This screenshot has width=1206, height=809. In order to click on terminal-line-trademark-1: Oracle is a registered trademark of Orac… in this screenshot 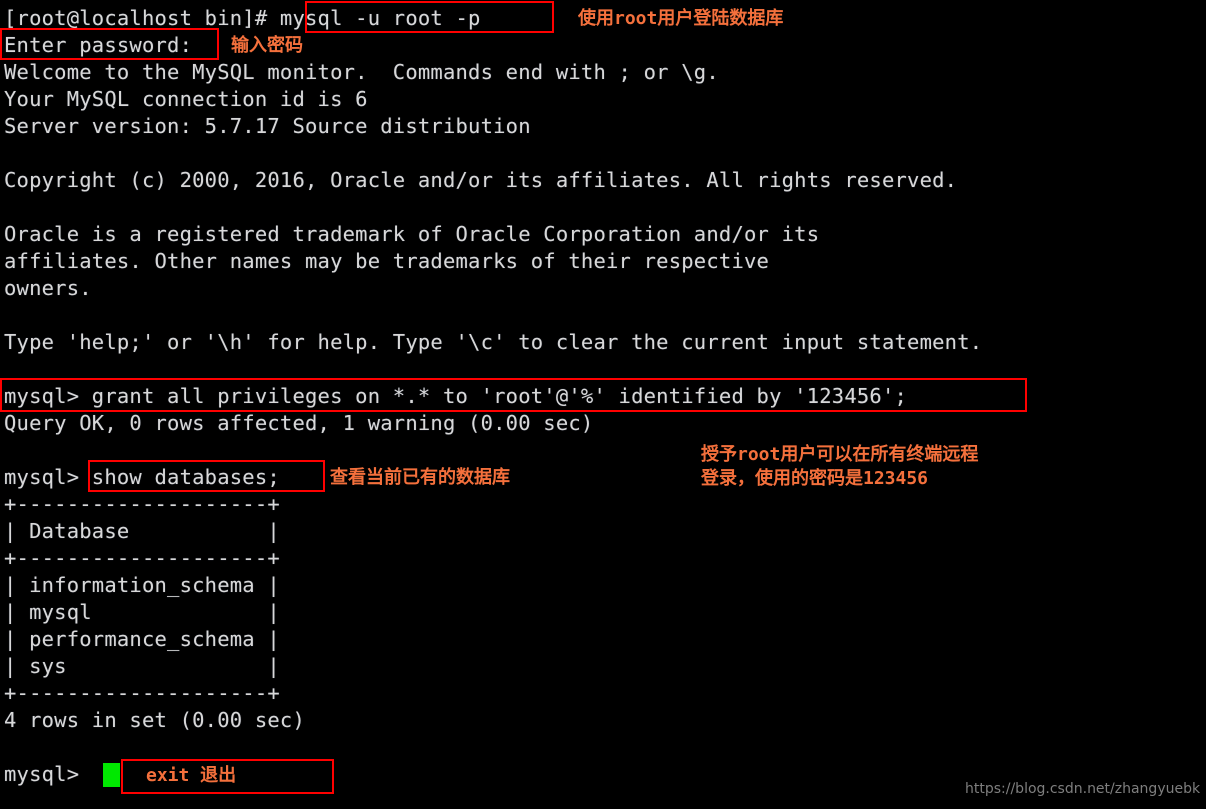, I will do `click(412, 234)`.